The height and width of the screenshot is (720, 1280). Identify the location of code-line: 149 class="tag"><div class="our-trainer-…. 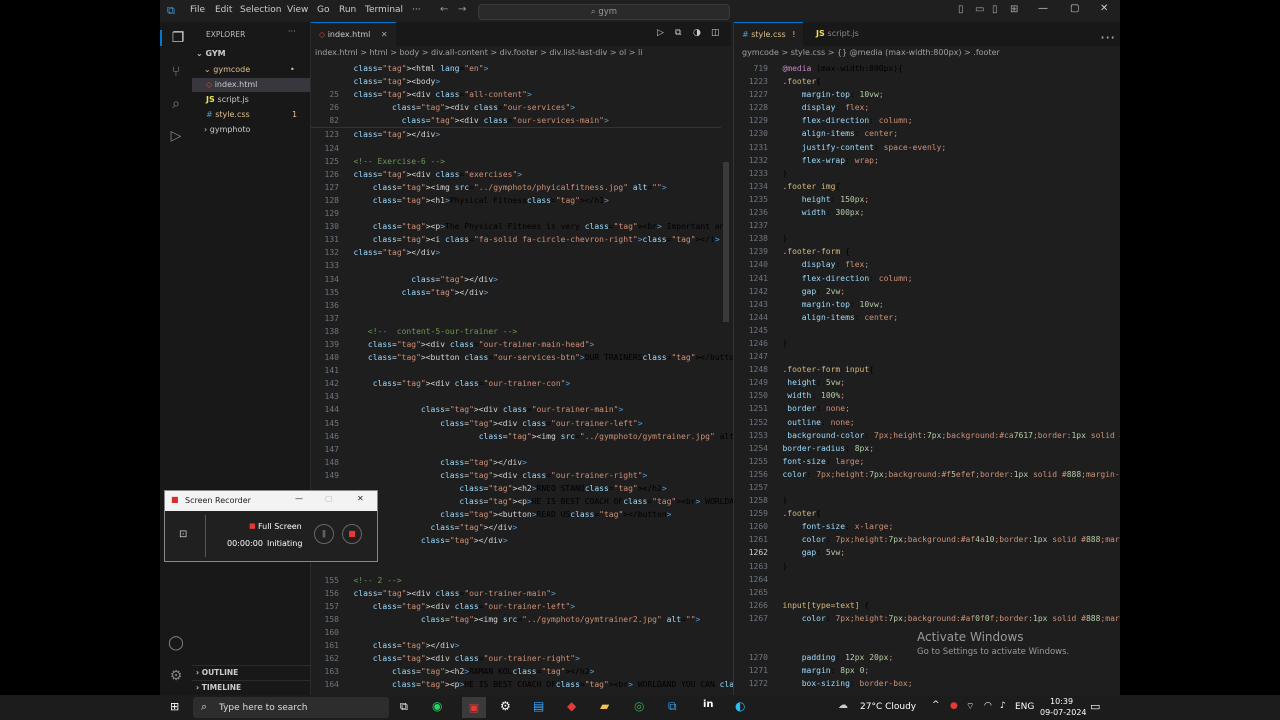
(516, 475).